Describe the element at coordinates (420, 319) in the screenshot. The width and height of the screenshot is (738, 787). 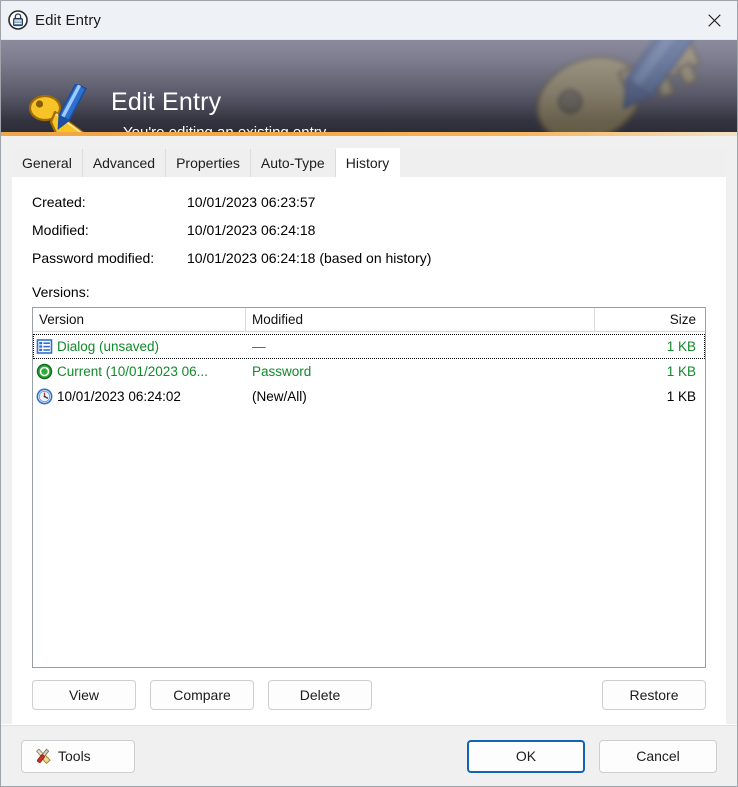
I see `column-header-modified: Modified` at that location.